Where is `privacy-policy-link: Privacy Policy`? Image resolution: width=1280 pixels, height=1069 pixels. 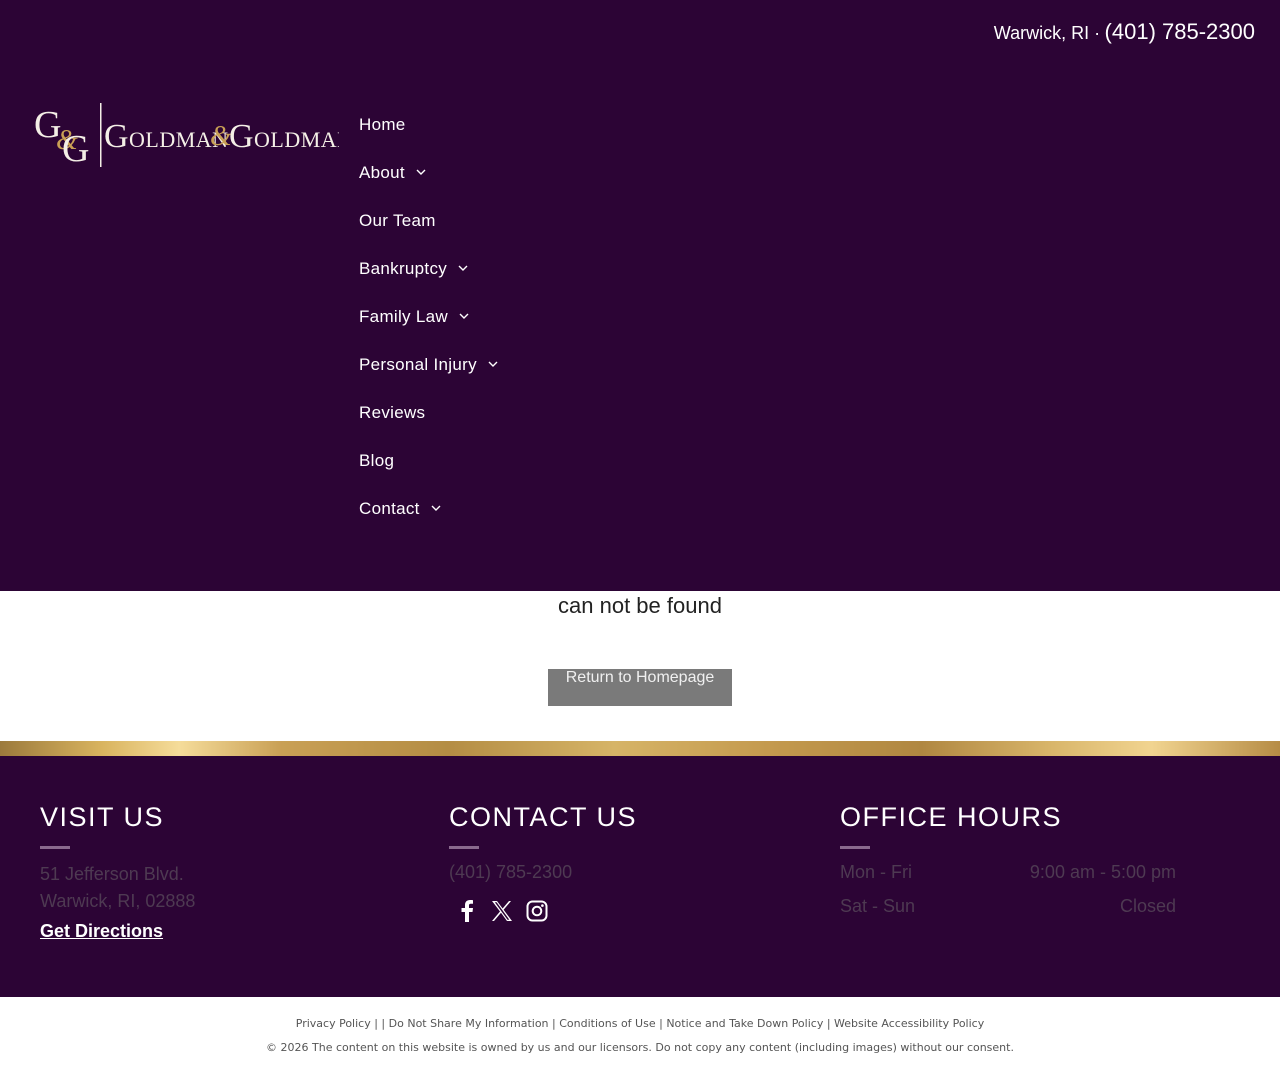 privacy-policy-link: Privacy Policy is located at coordinates (333, 1023).